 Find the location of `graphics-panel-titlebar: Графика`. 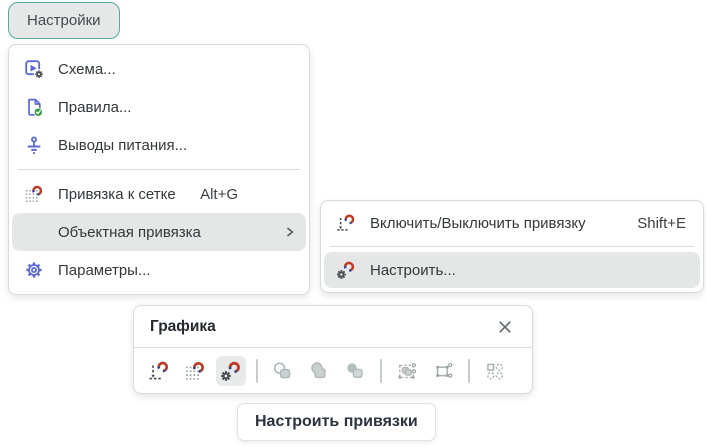

graphics-panel-titlebar: Графика is located at coordinates (333, 327).